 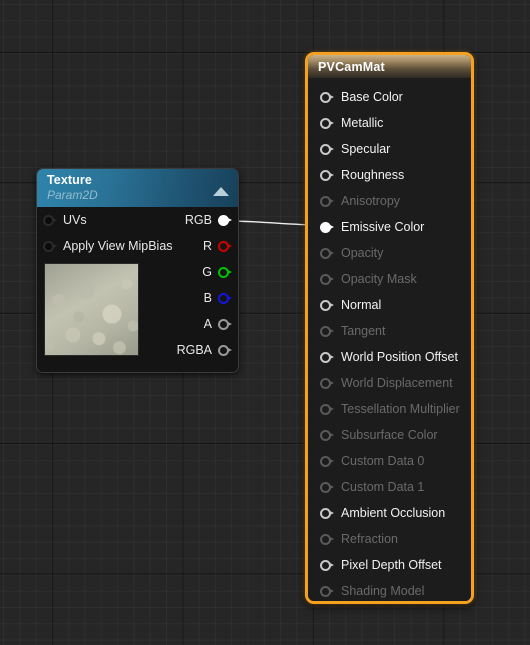 What do you see at coordinates (383, 461) in the screenshot?
I see `material-input-label: Custom Data 0` at bounding box center [383, 461].